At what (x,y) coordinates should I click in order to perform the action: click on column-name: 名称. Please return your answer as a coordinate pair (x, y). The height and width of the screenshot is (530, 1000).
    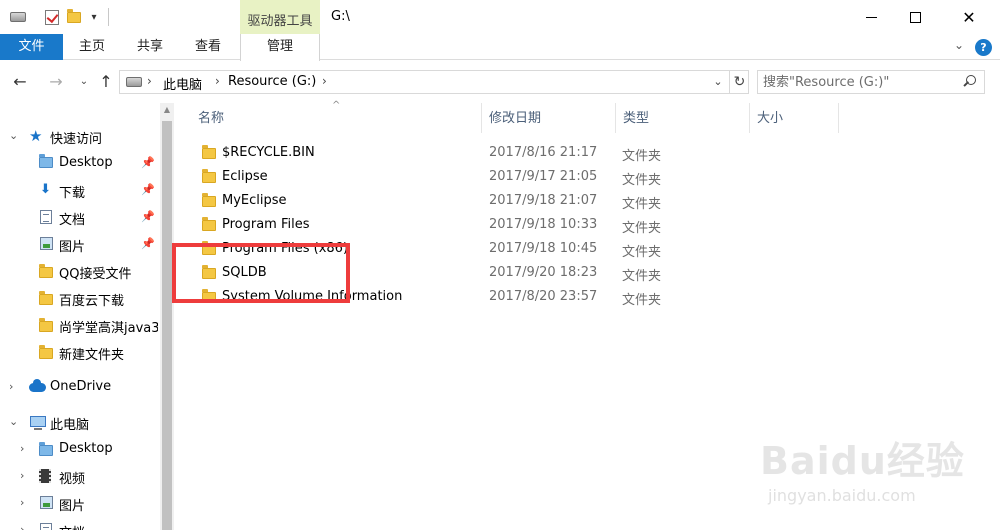
    Looking at the image, I should click on (337, 118).